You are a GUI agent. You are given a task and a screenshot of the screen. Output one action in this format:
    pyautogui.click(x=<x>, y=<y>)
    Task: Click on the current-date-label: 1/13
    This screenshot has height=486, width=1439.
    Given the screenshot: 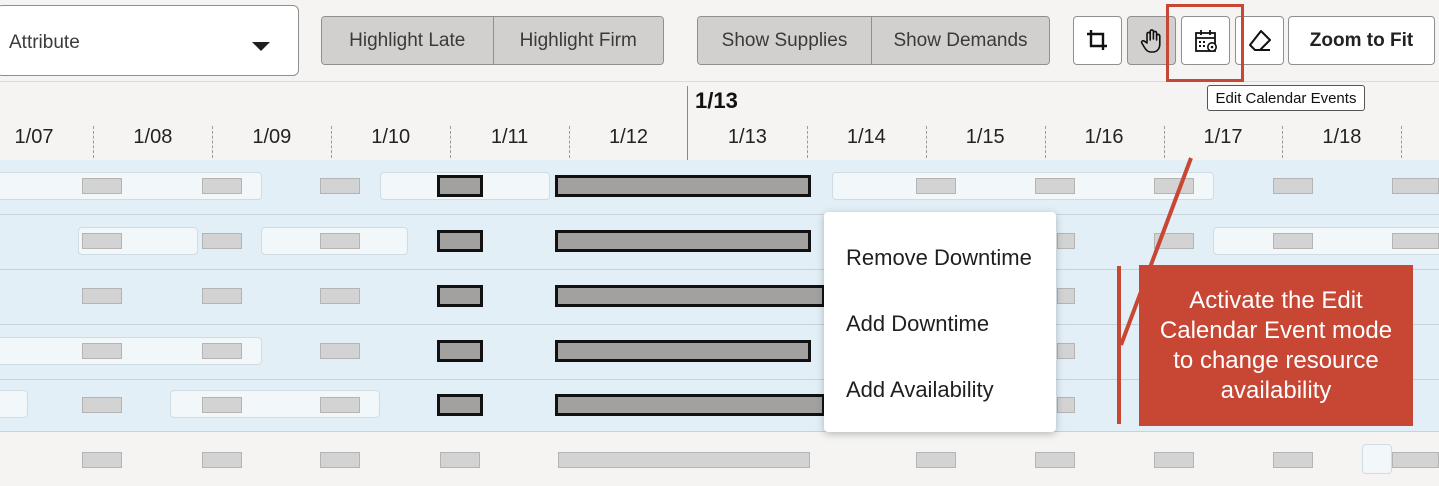 What is the action you would take?
    pyautogui.click(x=716, y=100)
    